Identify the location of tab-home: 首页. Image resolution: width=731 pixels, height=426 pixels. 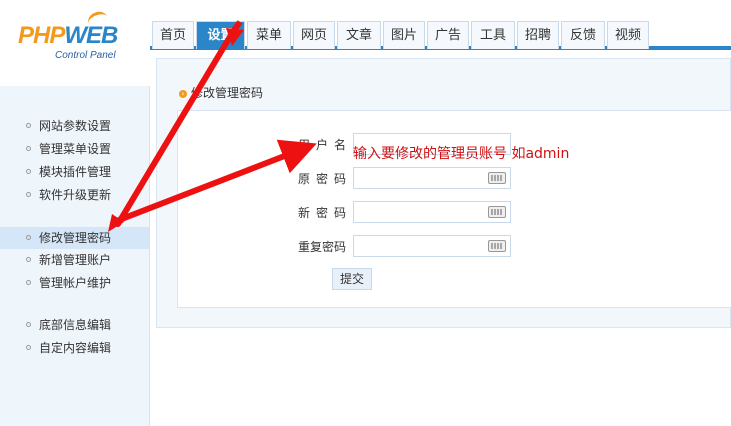
(173, 35).